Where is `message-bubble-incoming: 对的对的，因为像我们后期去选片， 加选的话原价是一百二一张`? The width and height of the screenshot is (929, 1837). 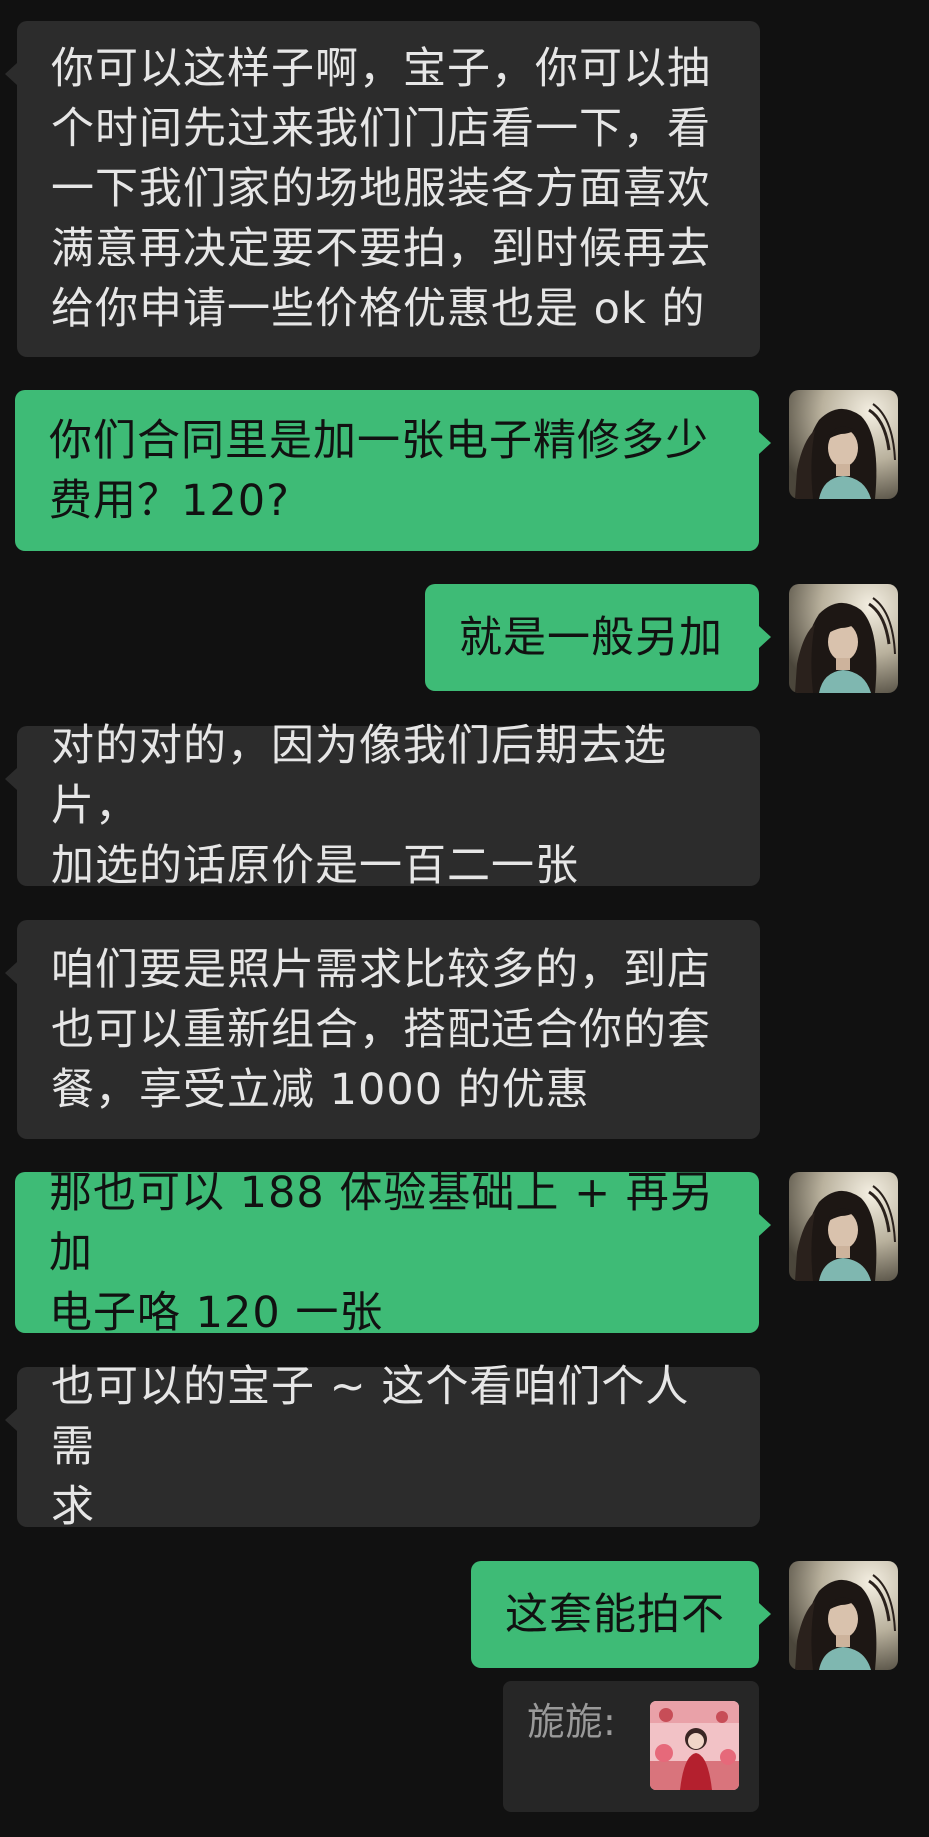
message-bubble-incoming: 对的对的，因为像我们后期去选片， 加选的话原价是一百二一张 is located at coordinates (382, 806).